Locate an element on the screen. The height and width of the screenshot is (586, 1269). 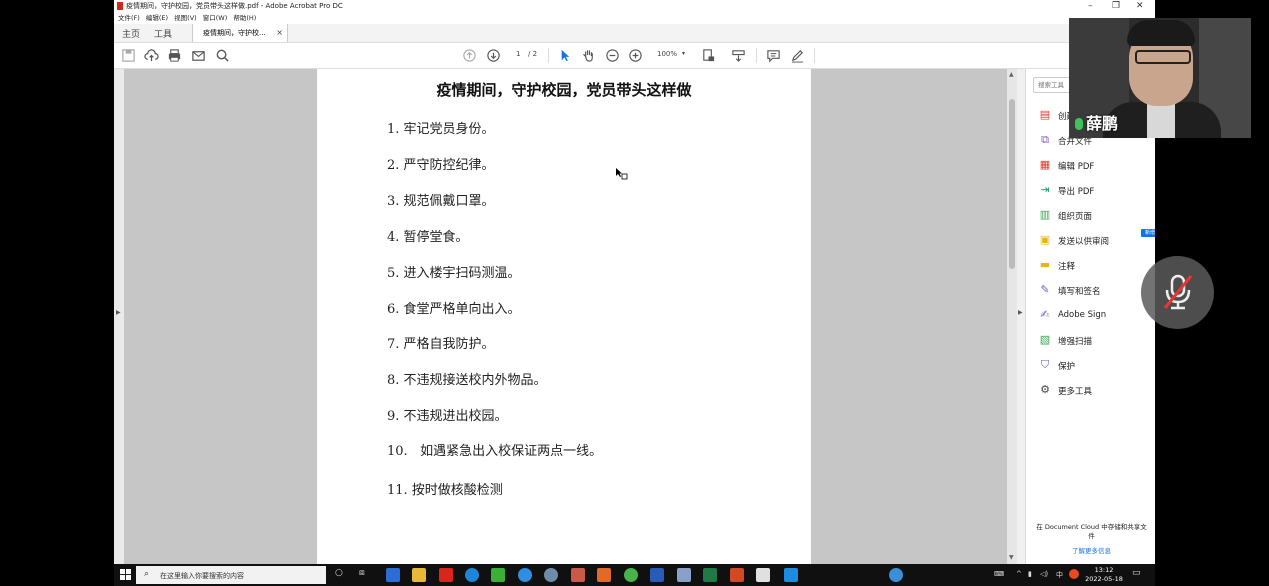
mute-button is located at coordinates (1177, 292).